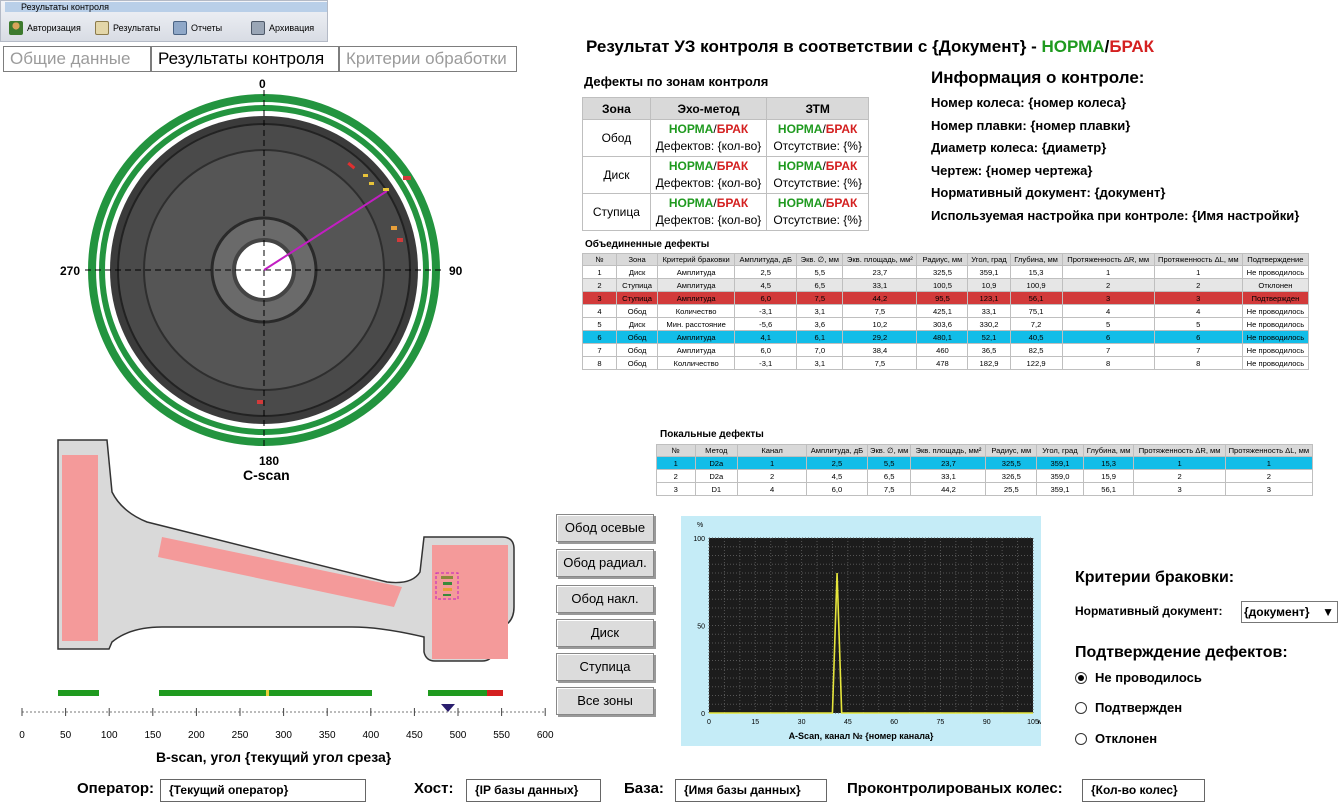  What do you see at coordinates (766, 337) in the screenshot?
I see `combined-cell: 4,1` at bounding box center [766, 337].